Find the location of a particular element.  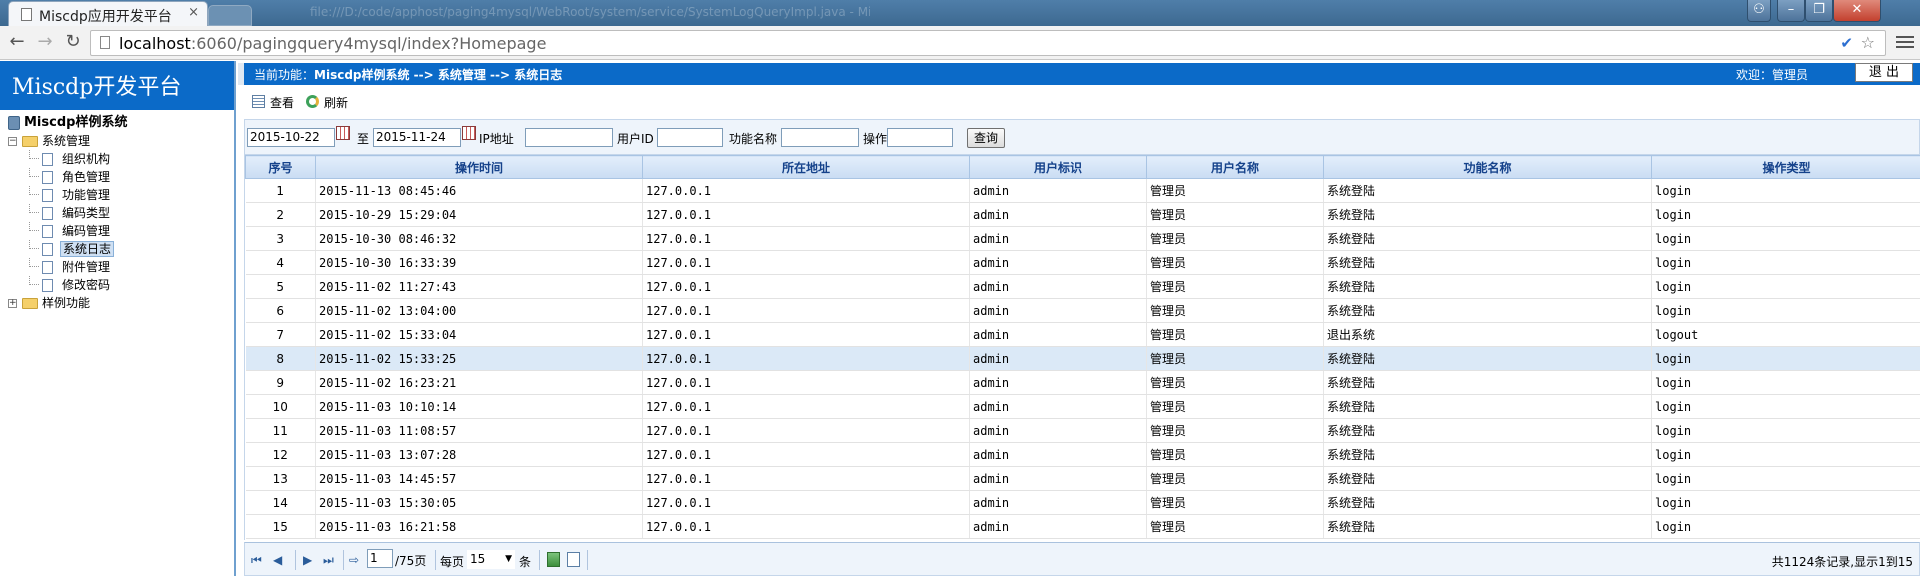

tree-group-system: − 系统管理 is located at coordinates (117, 141).